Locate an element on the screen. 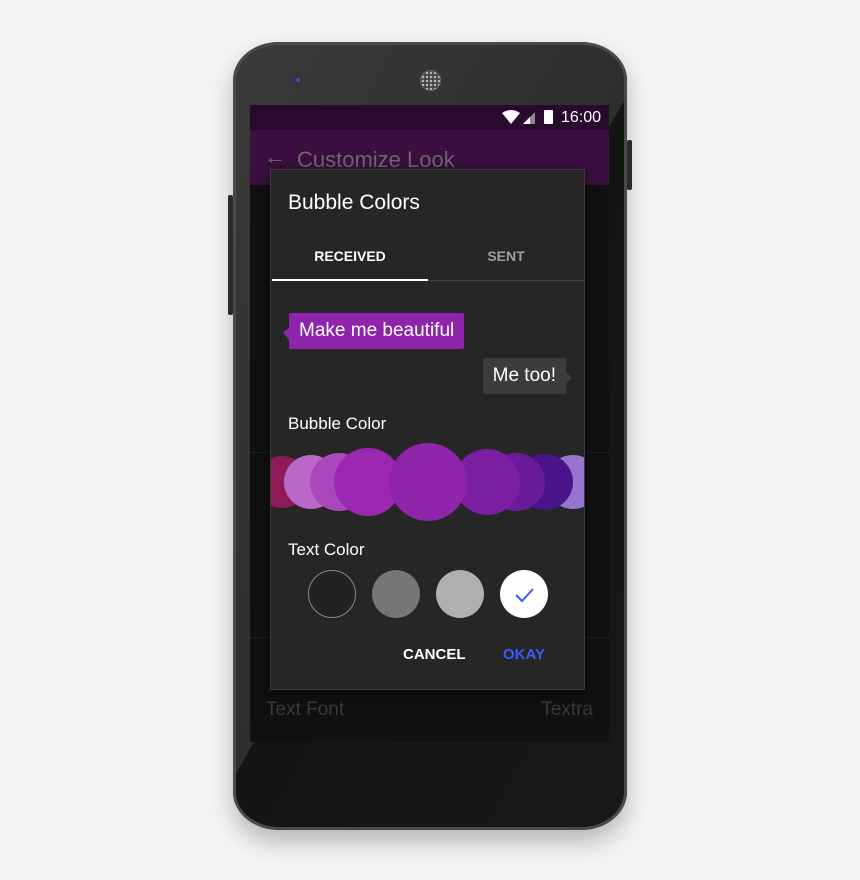  tab-indicator is located at coordinates (350, 280).